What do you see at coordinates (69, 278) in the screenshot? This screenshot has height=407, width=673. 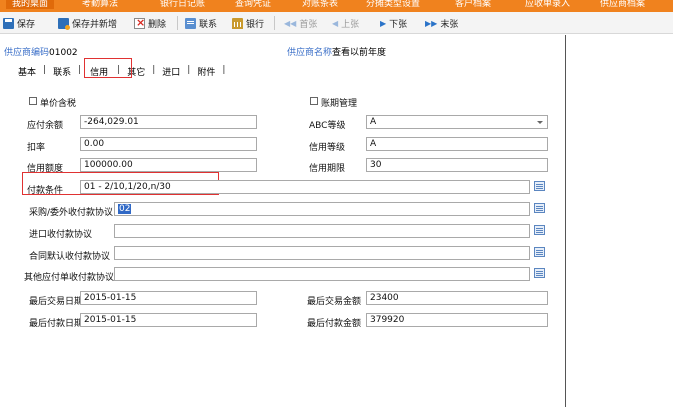 I see `other-agreement-label: 其他应付单收付款协议` at bounding box center [69, 278].